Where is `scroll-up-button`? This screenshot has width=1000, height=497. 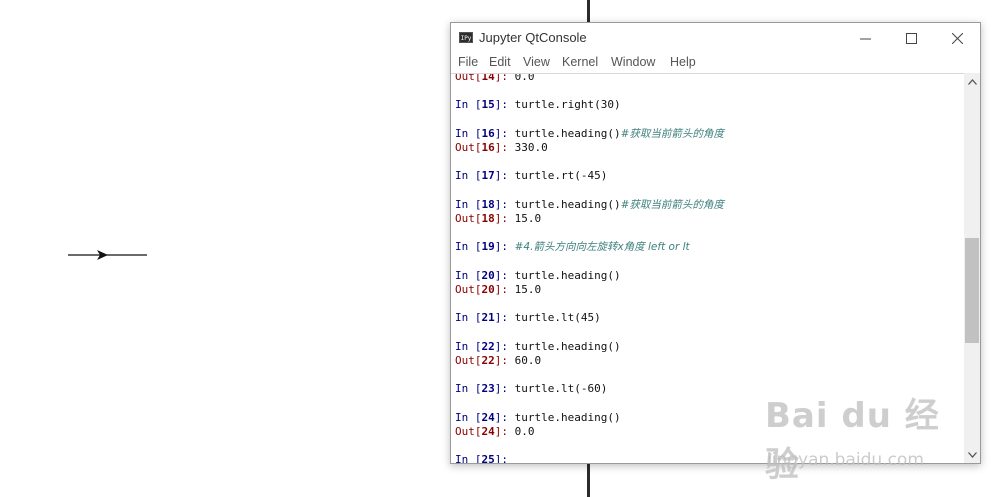 scroll-up-button is located at coordinates (972, 81).